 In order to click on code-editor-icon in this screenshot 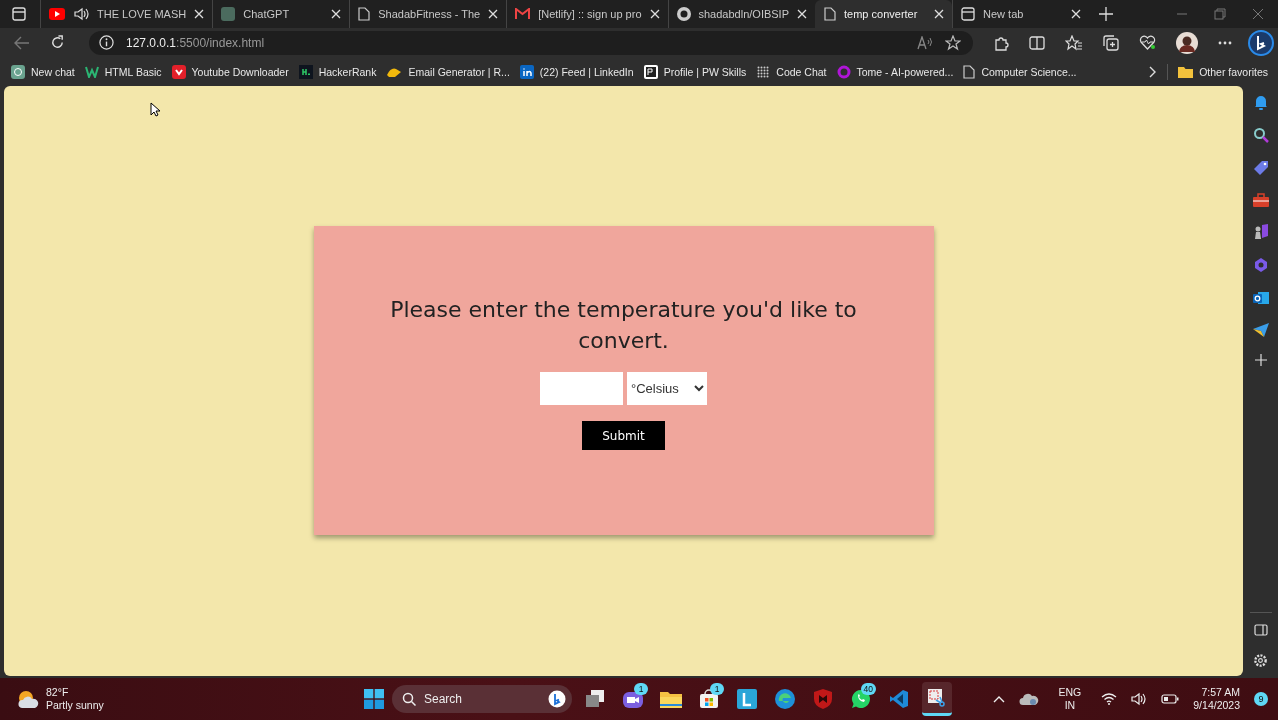, I will do `click(899, 699)`.